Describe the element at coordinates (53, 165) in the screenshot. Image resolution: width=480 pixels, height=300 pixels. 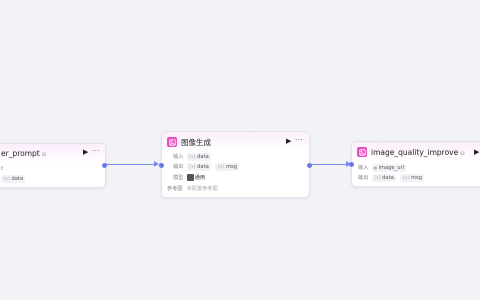
I see `node-user-prompt: er_prompt ⛁ ▶ ··· t {x}data` at that location.